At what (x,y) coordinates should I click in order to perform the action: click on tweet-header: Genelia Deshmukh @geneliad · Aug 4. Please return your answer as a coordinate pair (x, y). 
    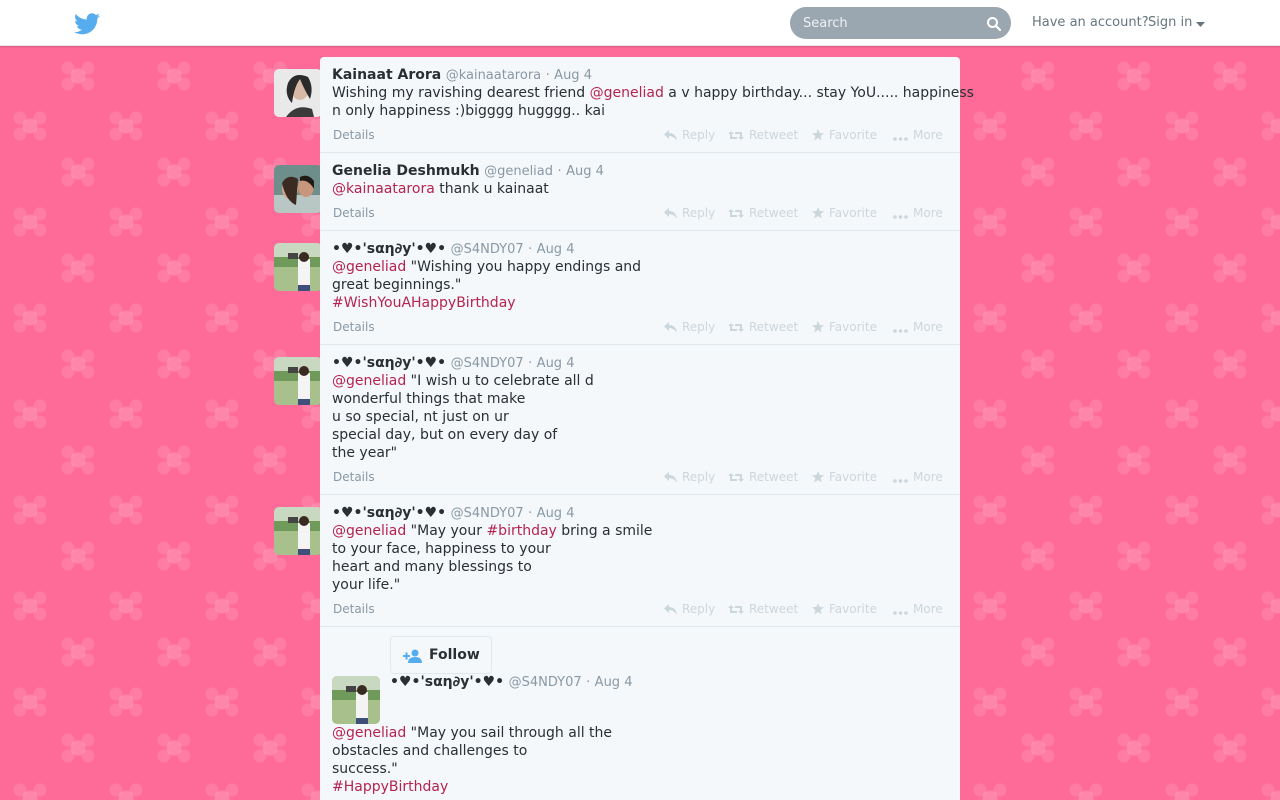
    Looking at the image, I should click on (468, 171).